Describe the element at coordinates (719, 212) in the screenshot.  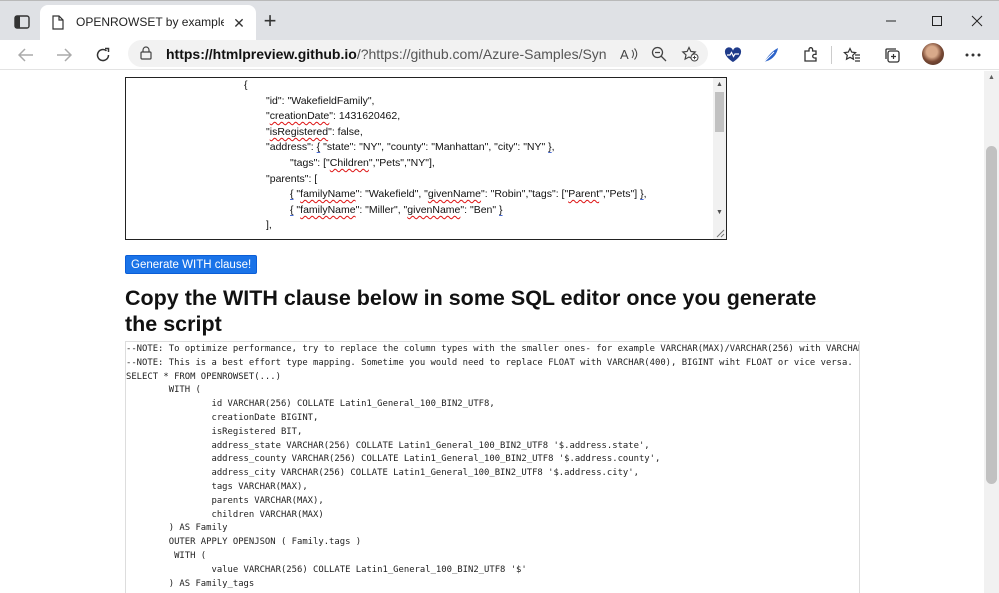
I see `scroll-down-icon: ▼` at that location.